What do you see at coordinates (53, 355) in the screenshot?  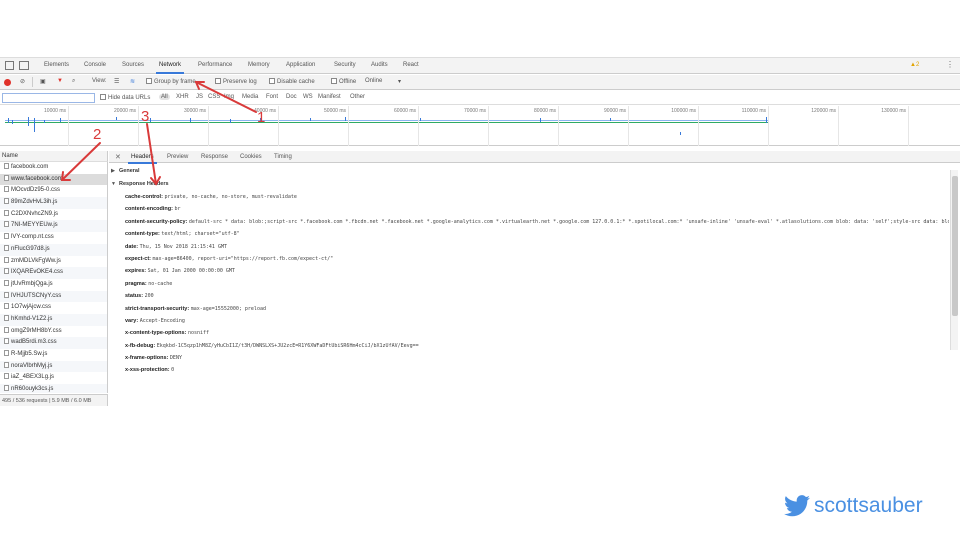 I see `request-row: R-Mjjb5.Sw.js` at bounding box center [53, 355].